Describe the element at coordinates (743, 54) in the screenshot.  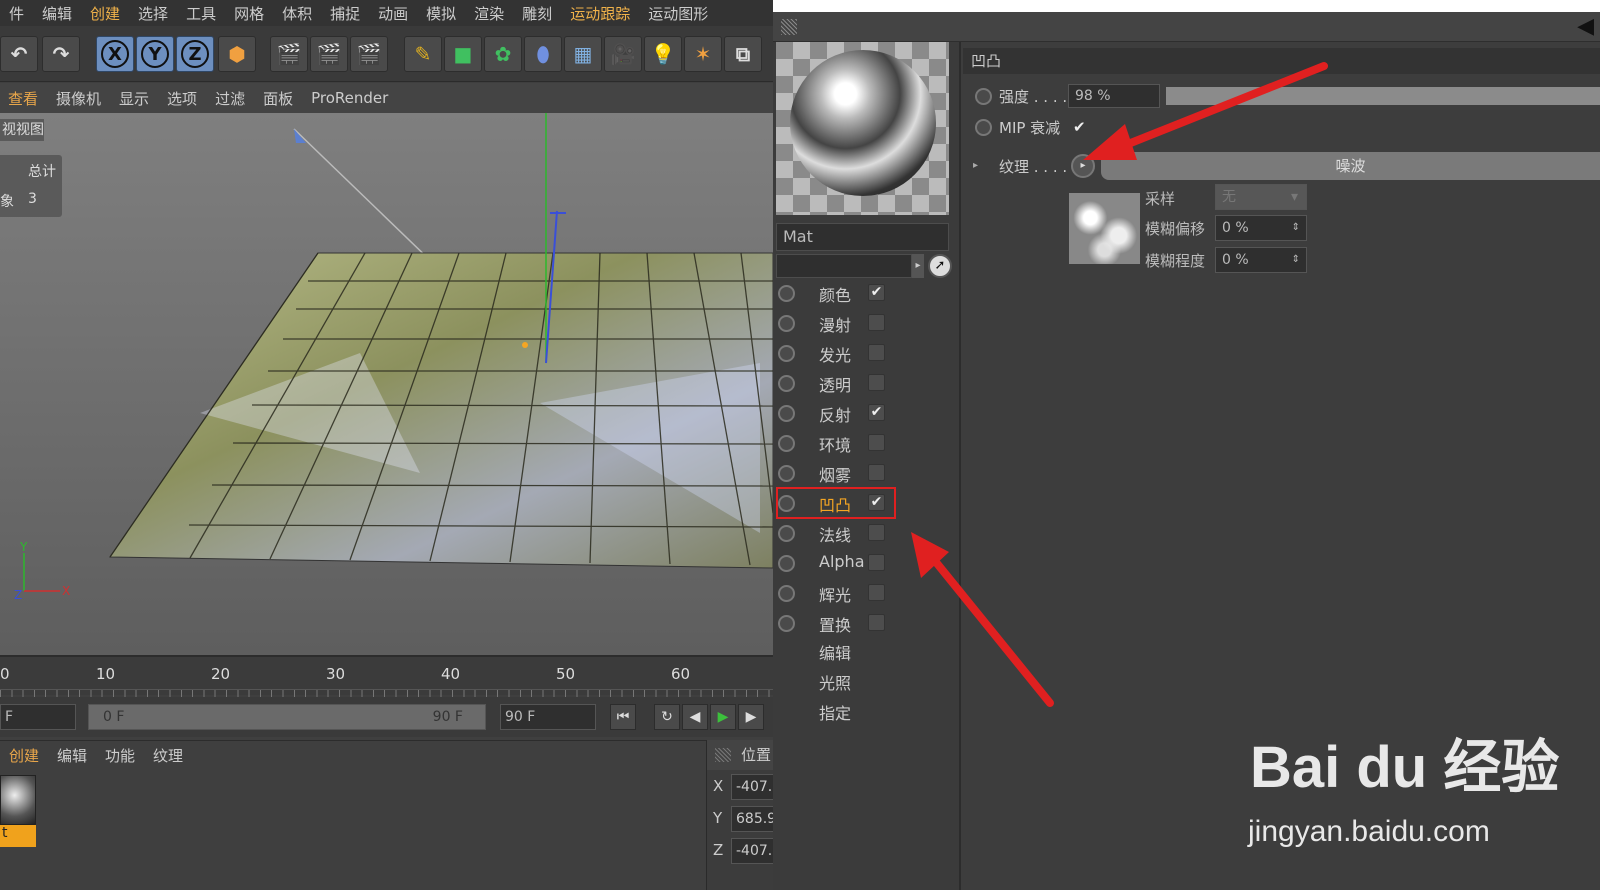
I see `python-tag-icon: ⧉` at that location.